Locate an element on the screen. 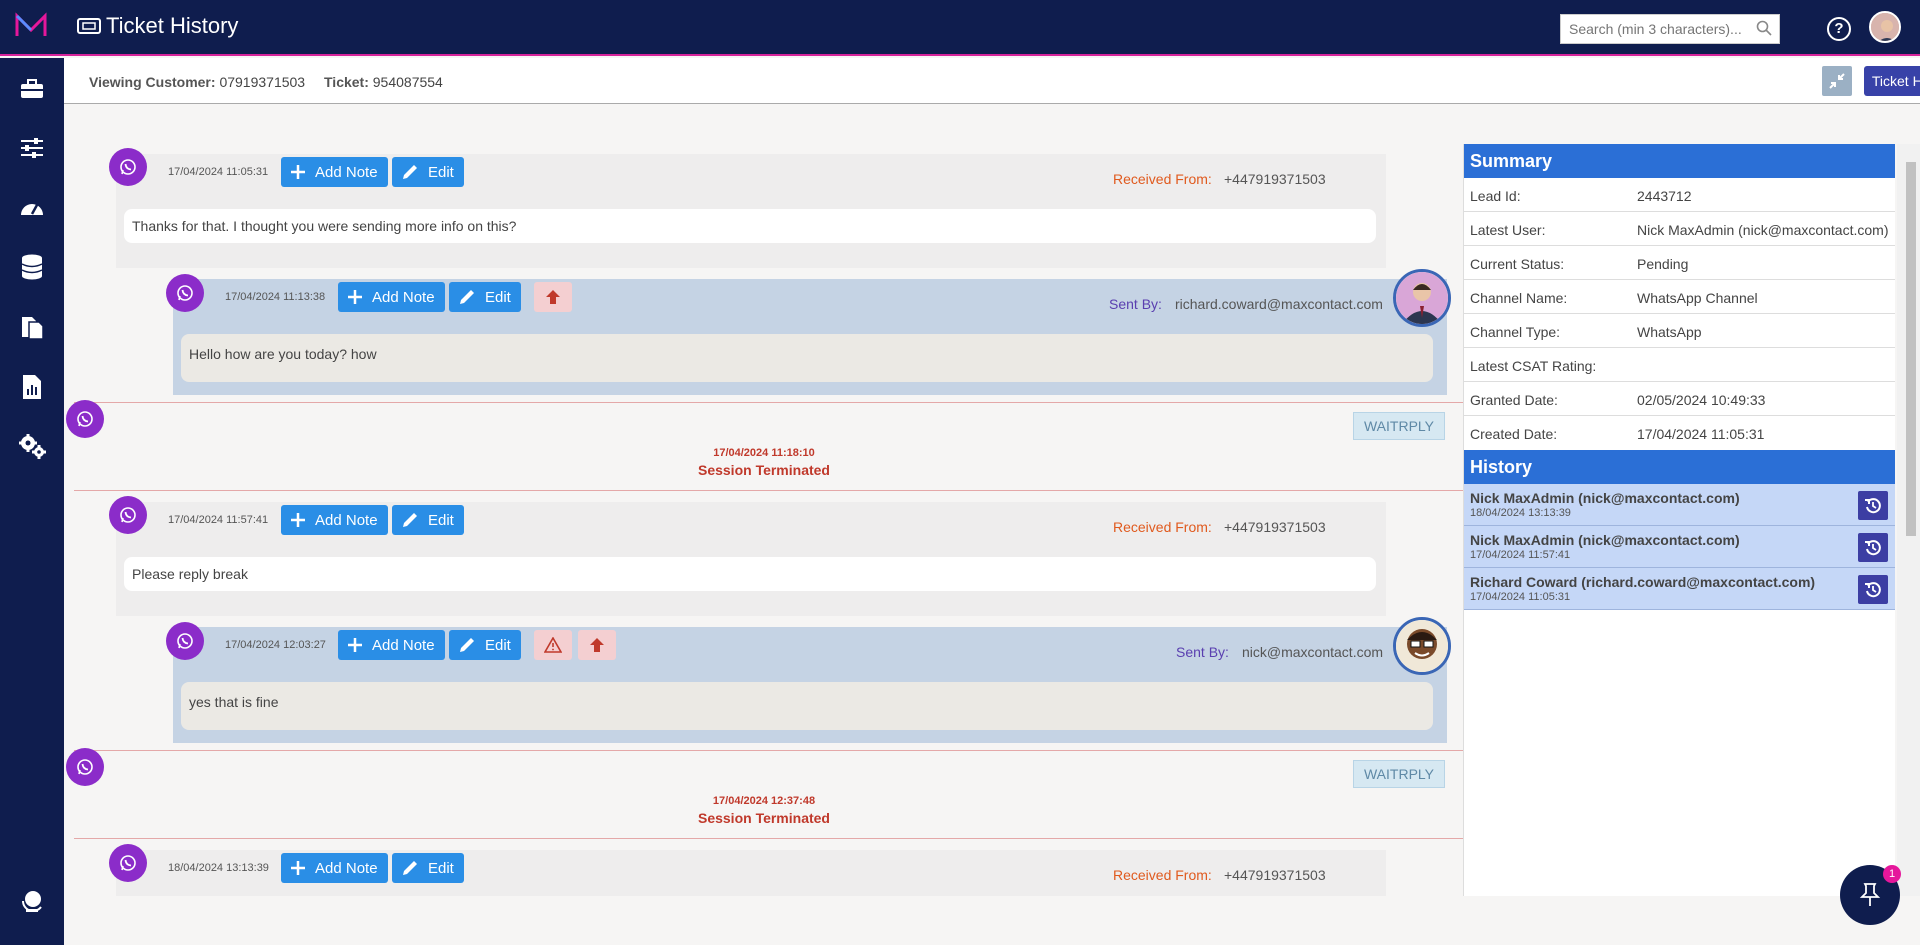  maxcontact-logo is located at coordinates (31, 27).